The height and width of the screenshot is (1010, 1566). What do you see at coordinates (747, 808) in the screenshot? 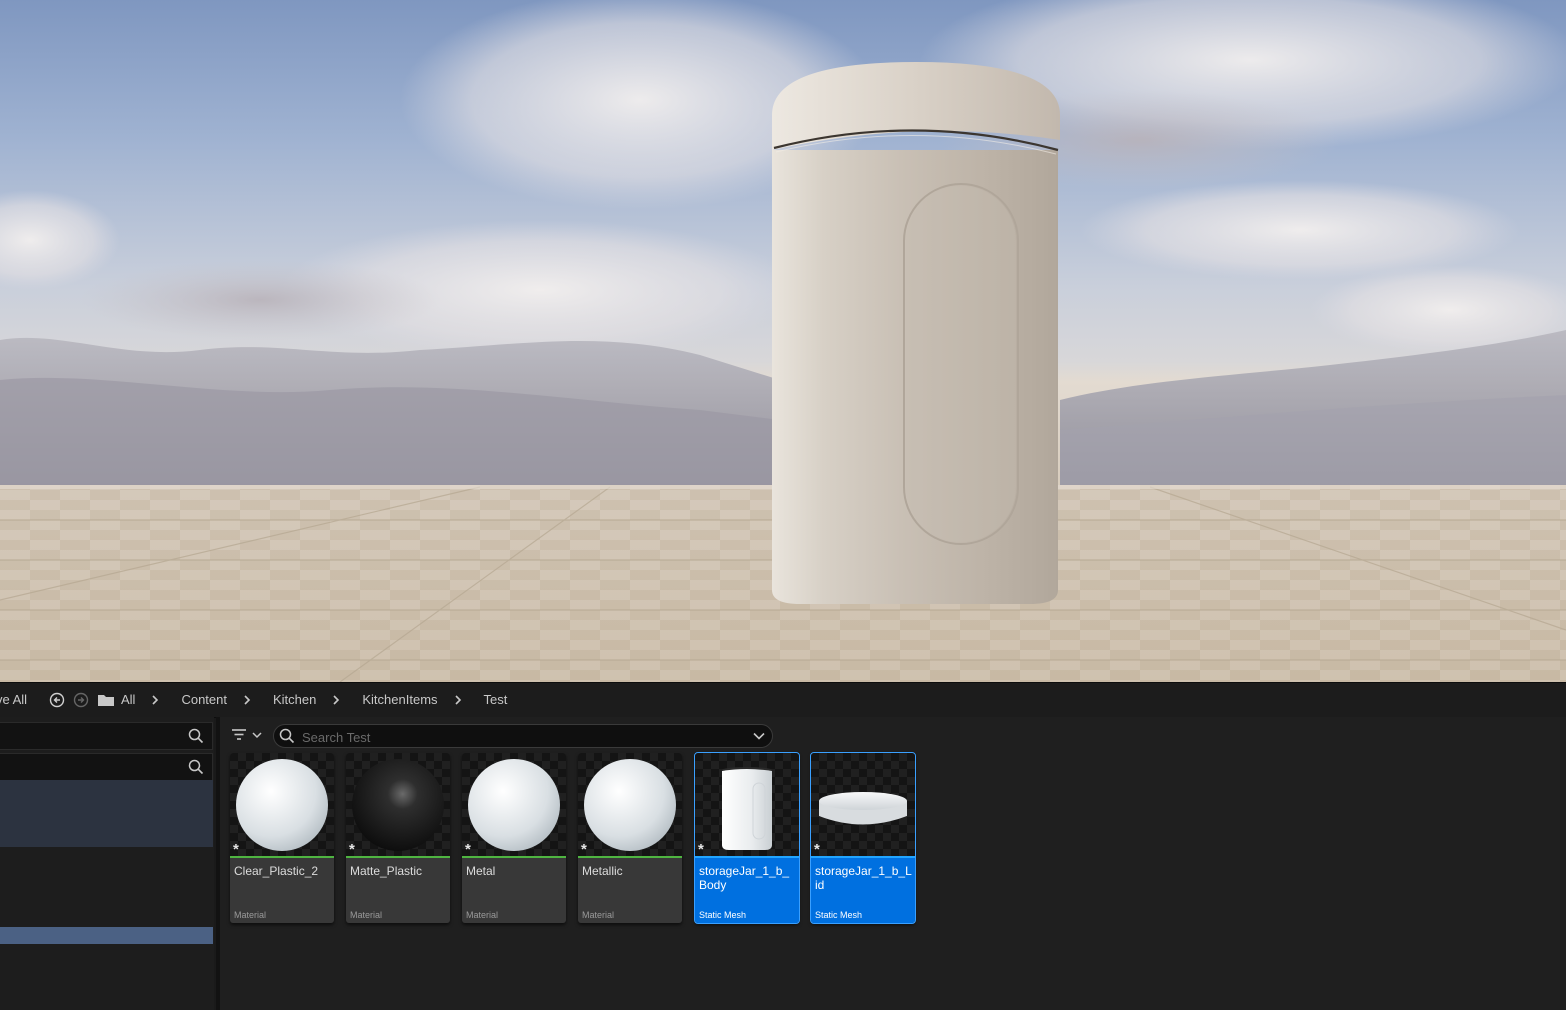
I see `jar-body-icon` at bounding box center [747, 808].